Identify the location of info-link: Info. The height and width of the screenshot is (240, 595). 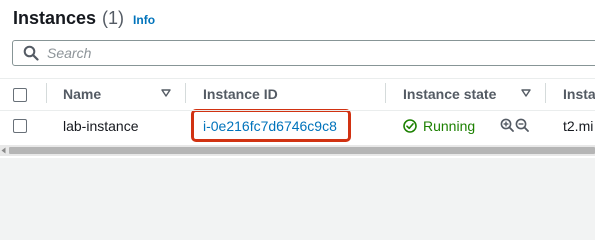
(144, 20).